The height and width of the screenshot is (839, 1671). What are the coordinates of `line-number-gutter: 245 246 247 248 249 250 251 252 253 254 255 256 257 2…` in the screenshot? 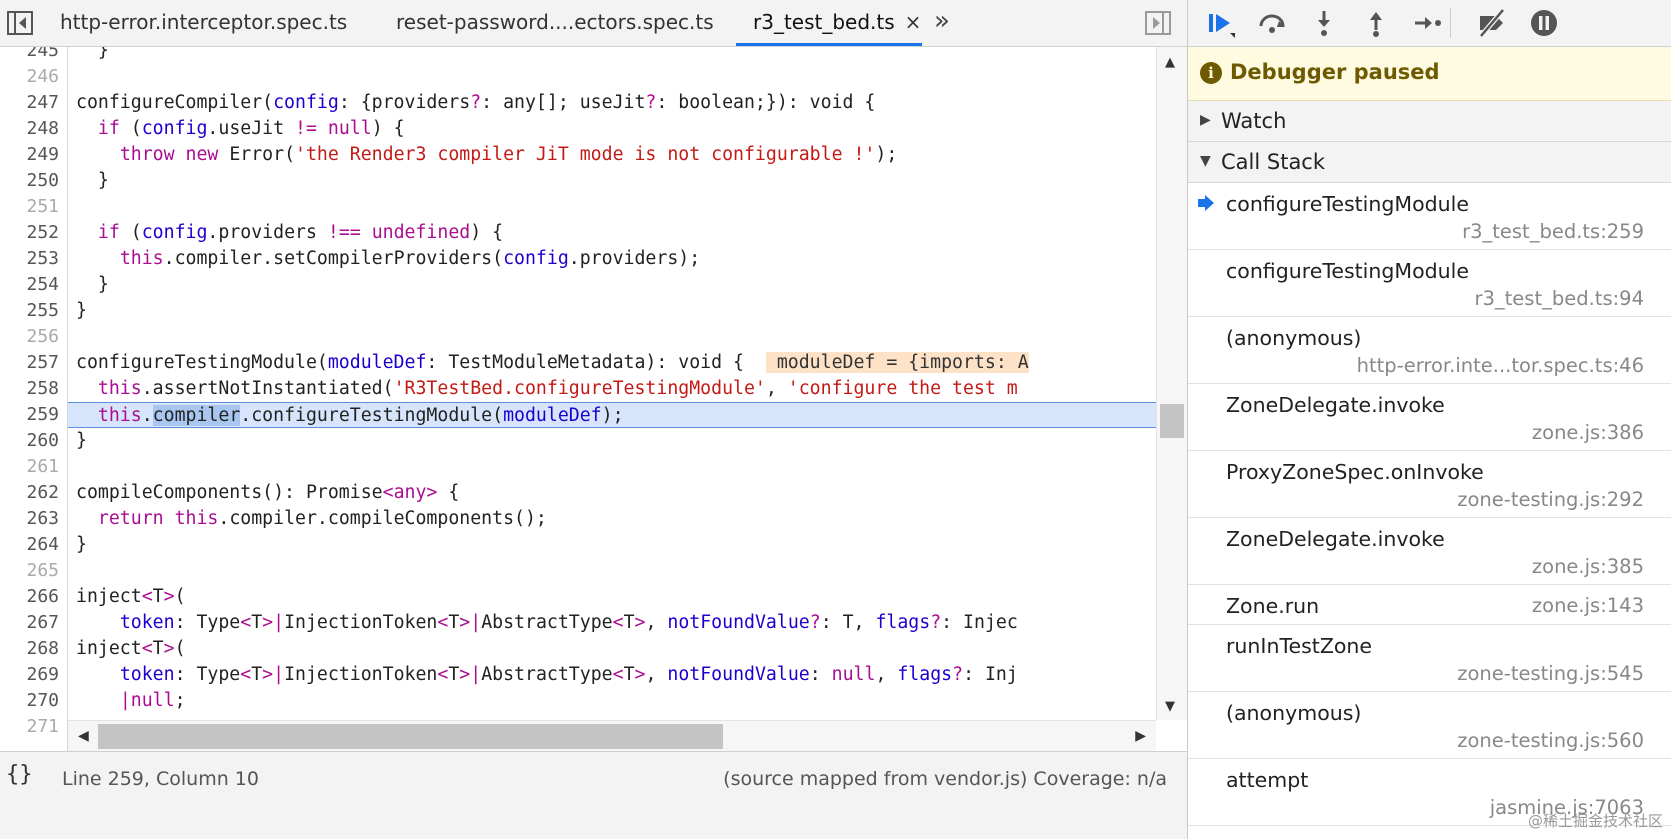 It's located at (34, 399).